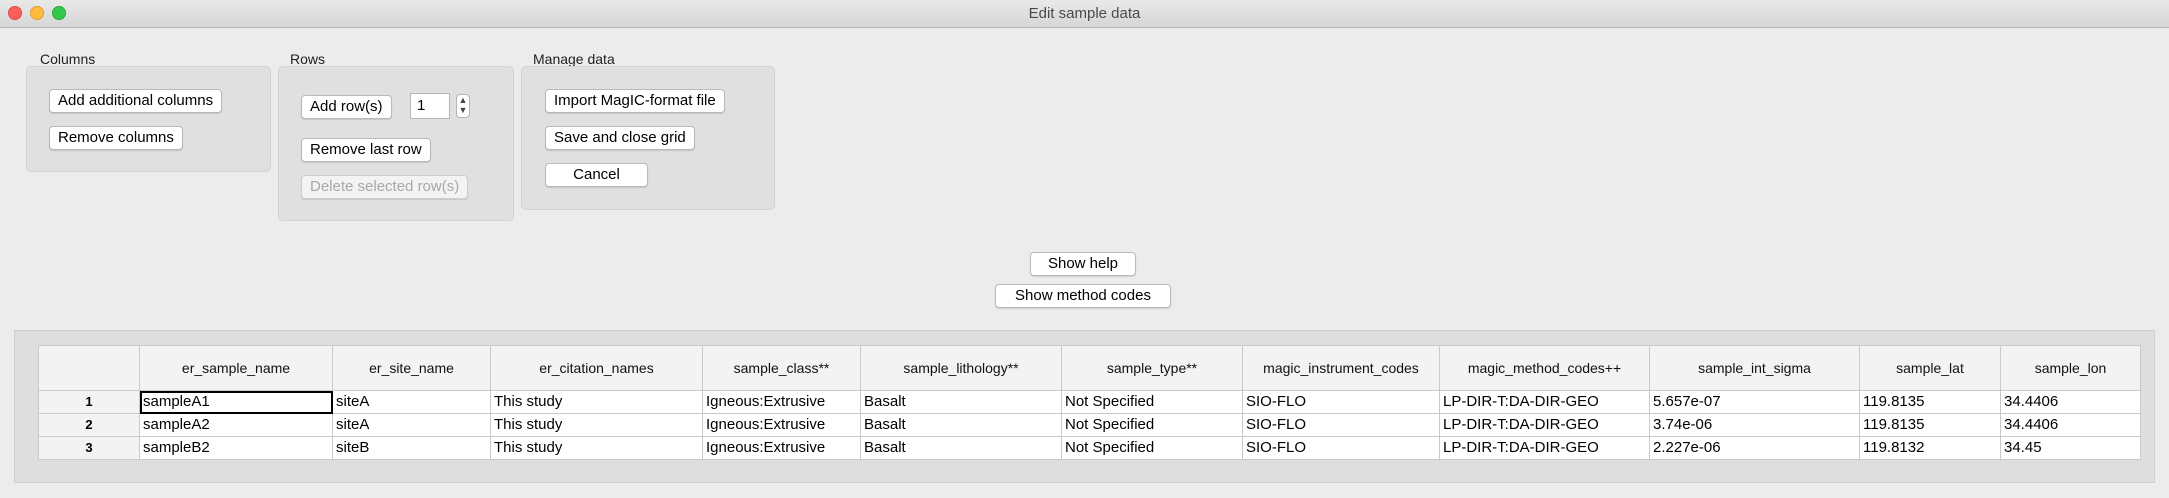 This screenshot has width=2169, height=498. What do you see at coordinates (961, 368) in the screenshot?
I see `column-header: sample_lithology**` at bounding box center [961, 368].